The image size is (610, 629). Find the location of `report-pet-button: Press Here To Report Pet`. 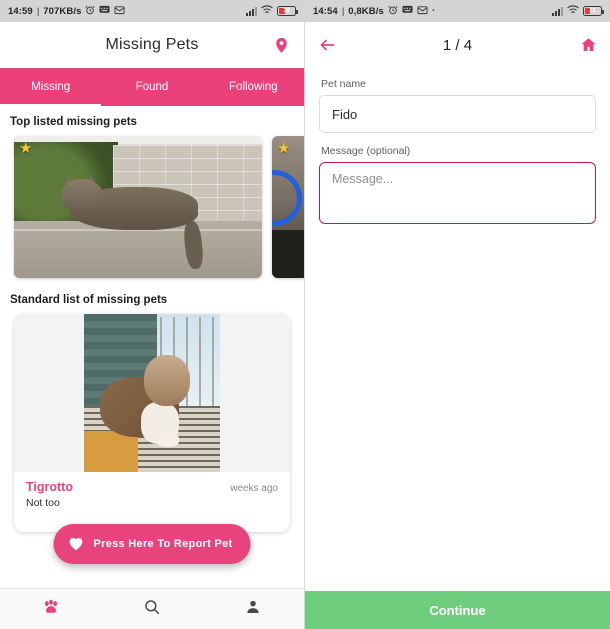

report-pet-button: Press Here To Report Pet is located at coordinates (152, 544).